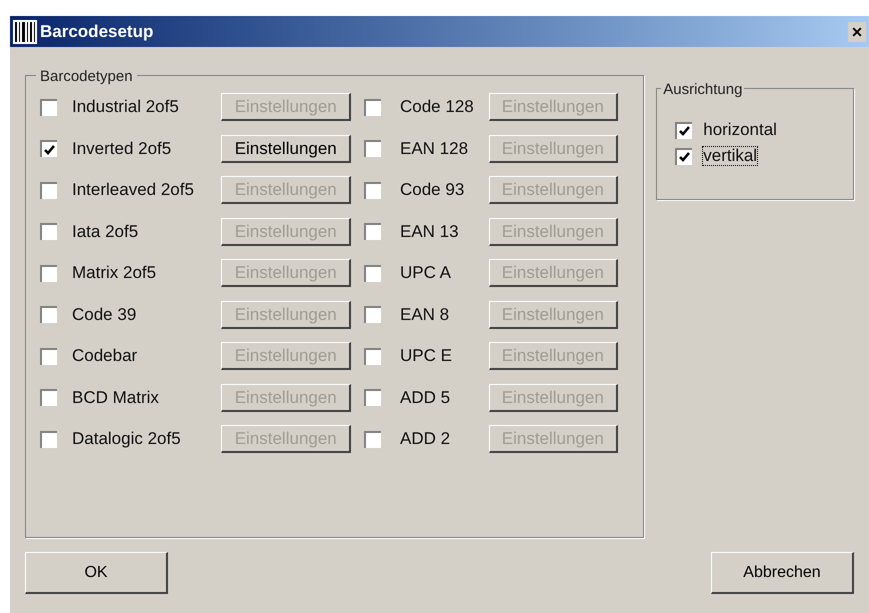 Image resolution: width=869 pixels, height=613 pixels. Describe the element at coordinates (444, 315) in the screenshot. I see `checkbox-label: EAN 8` at that location.